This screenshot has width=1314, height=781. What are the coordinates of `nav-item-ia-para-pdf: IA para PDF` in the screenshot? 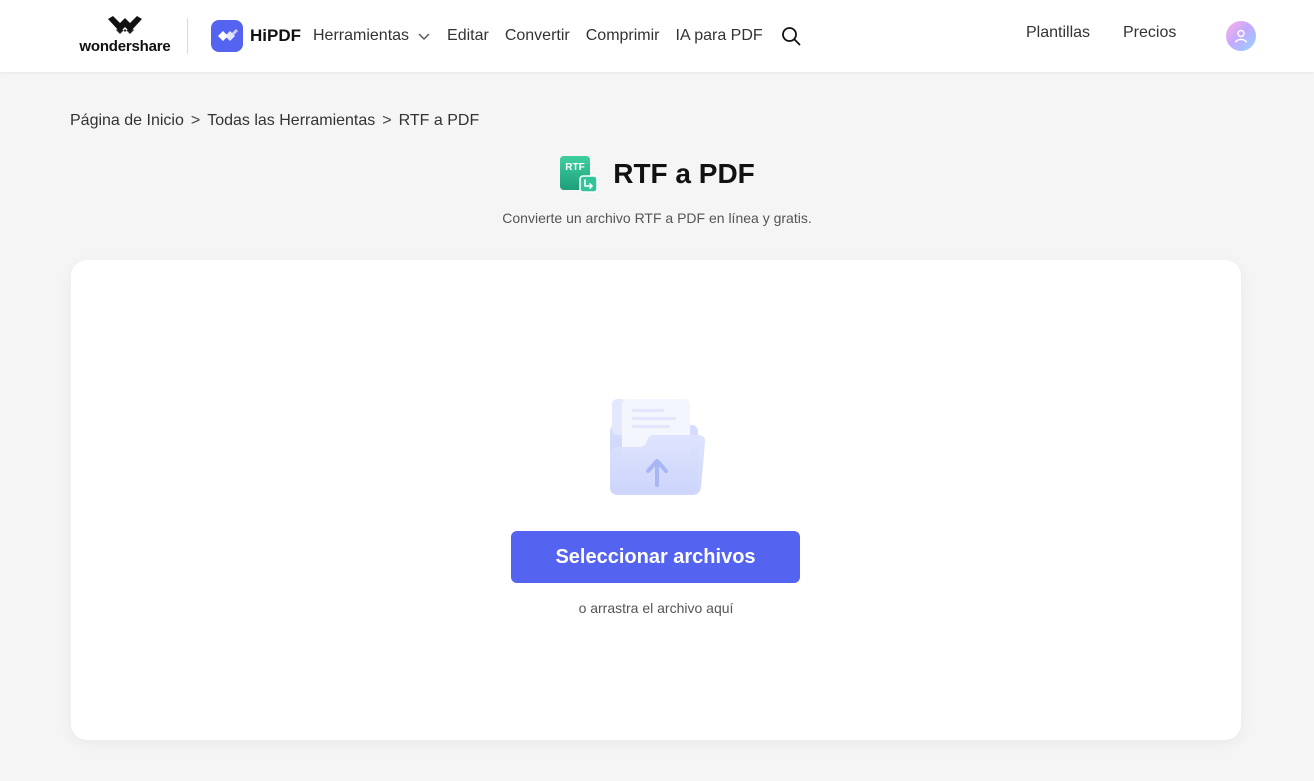 It's located at (719, 36).